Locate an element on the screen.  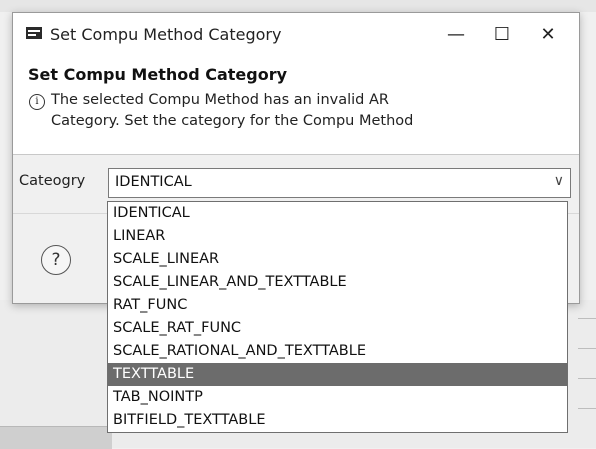
minimize-icon: — is located at coordinates (456, 34).